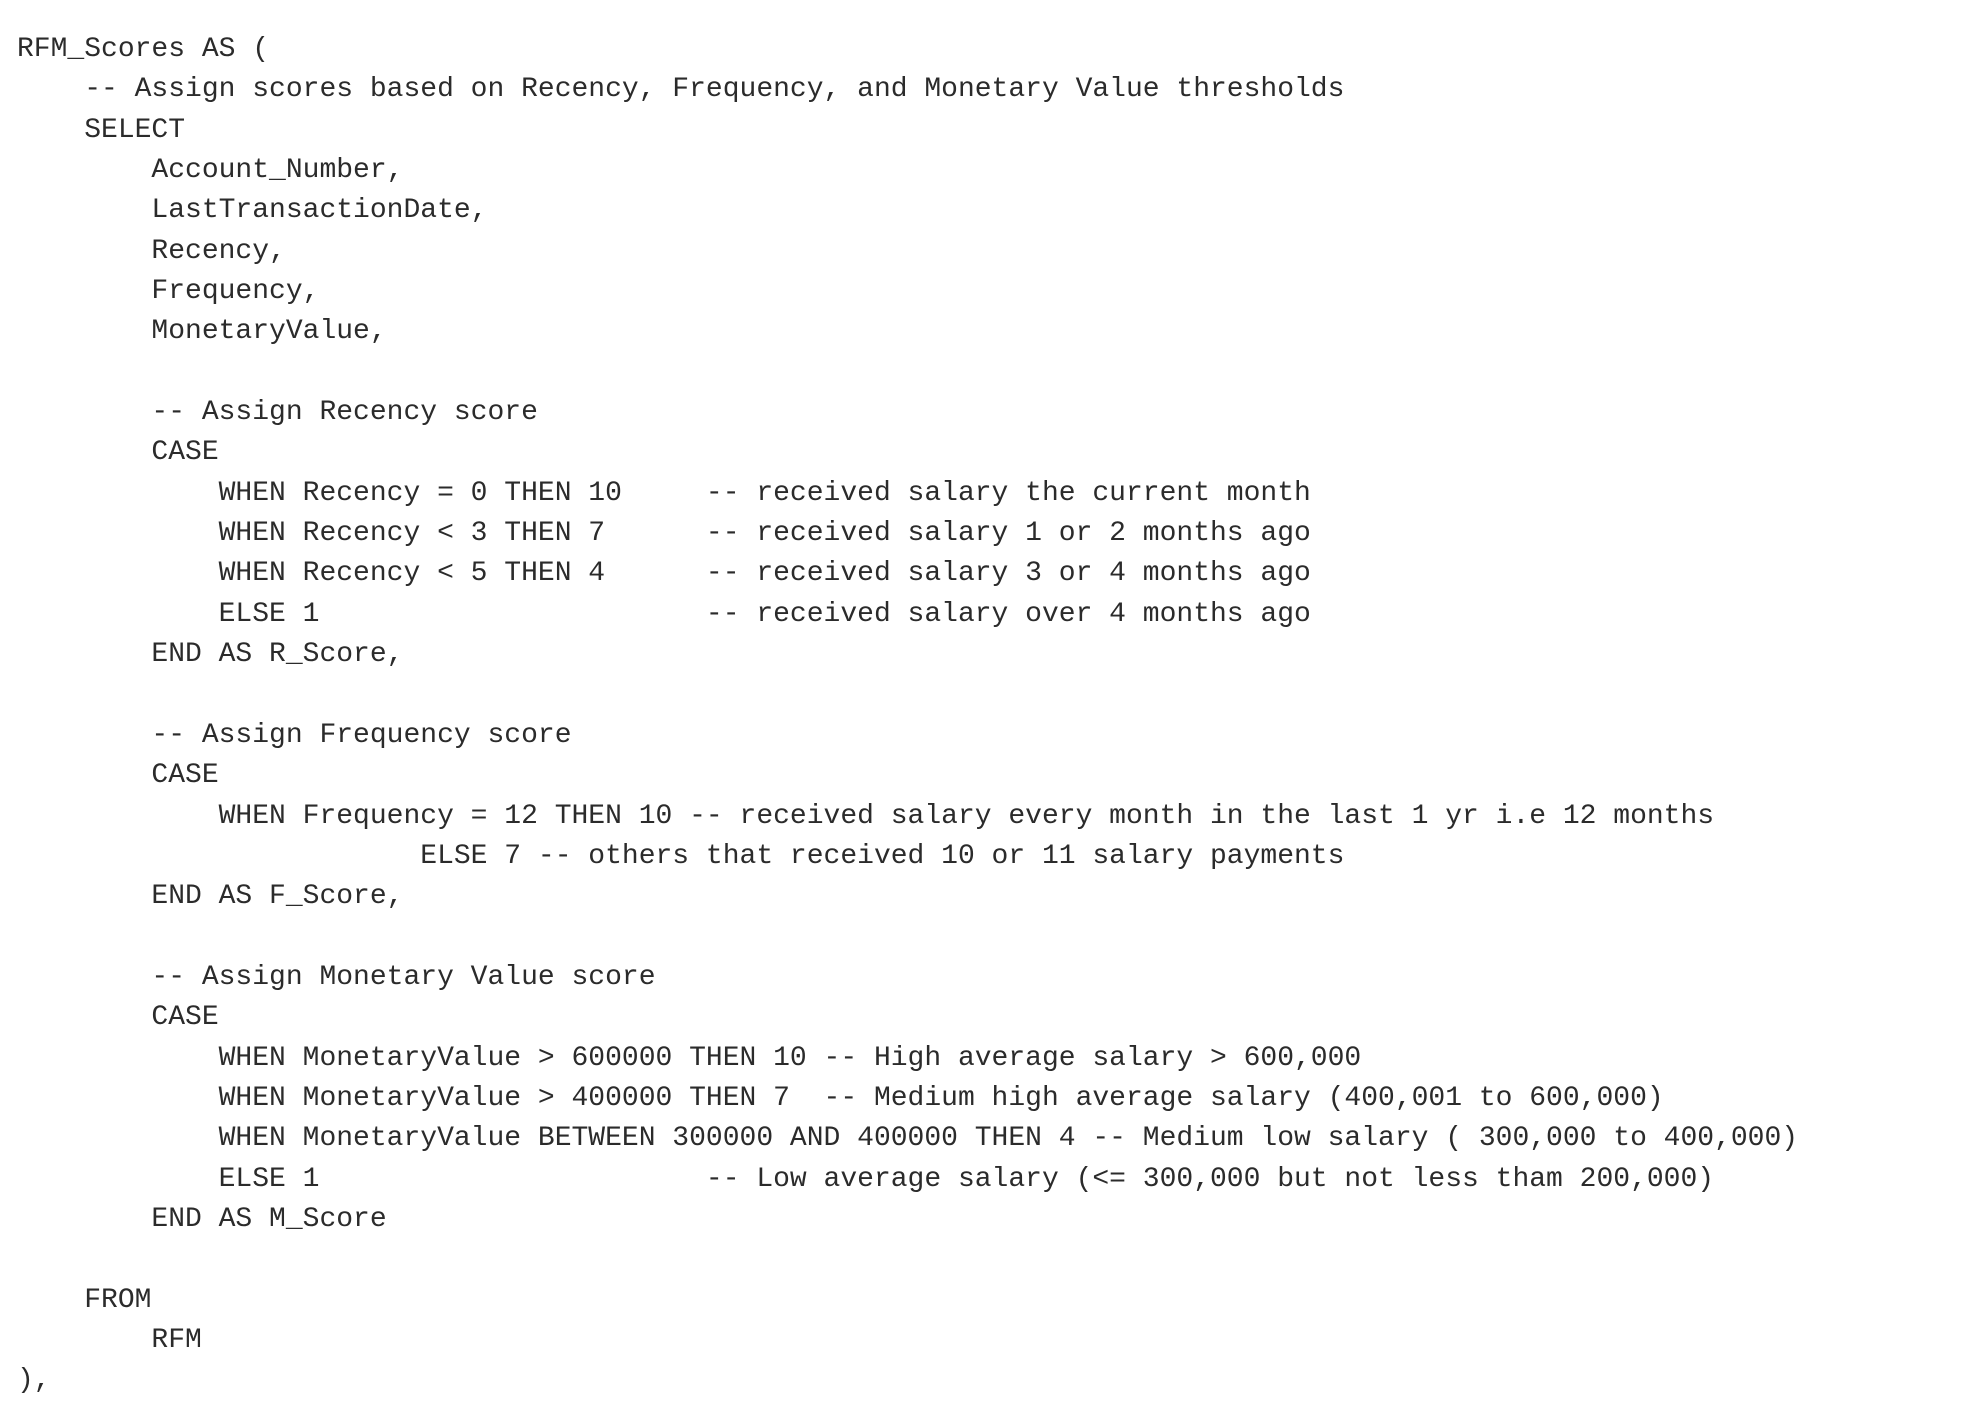 The image size is (1962, 1422). I want to click on code-line-6: Recency,, so click(151, 251).